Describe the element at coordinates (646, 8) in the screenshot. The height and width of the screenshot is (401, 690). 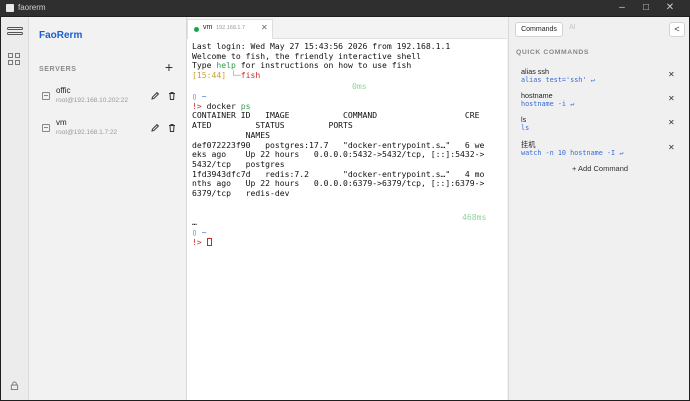
I see `maximize-button: □` at that location.